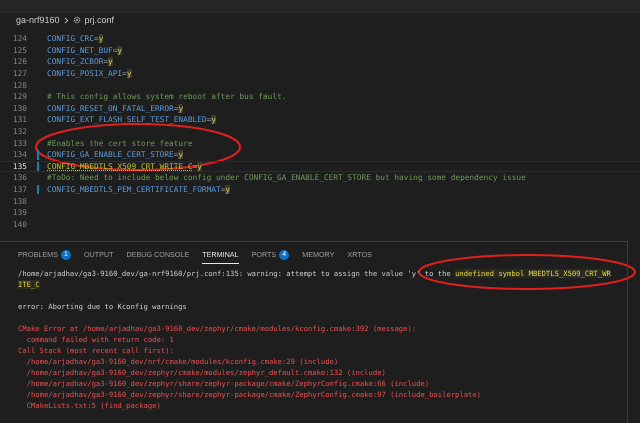 Image resolution: width=640 pixels, height=423 pixels. What do you see at coordinates (99, 20) in the screenshot?
I see `breadcrumb-file: prj.conf` at bounding box center [99, 20].